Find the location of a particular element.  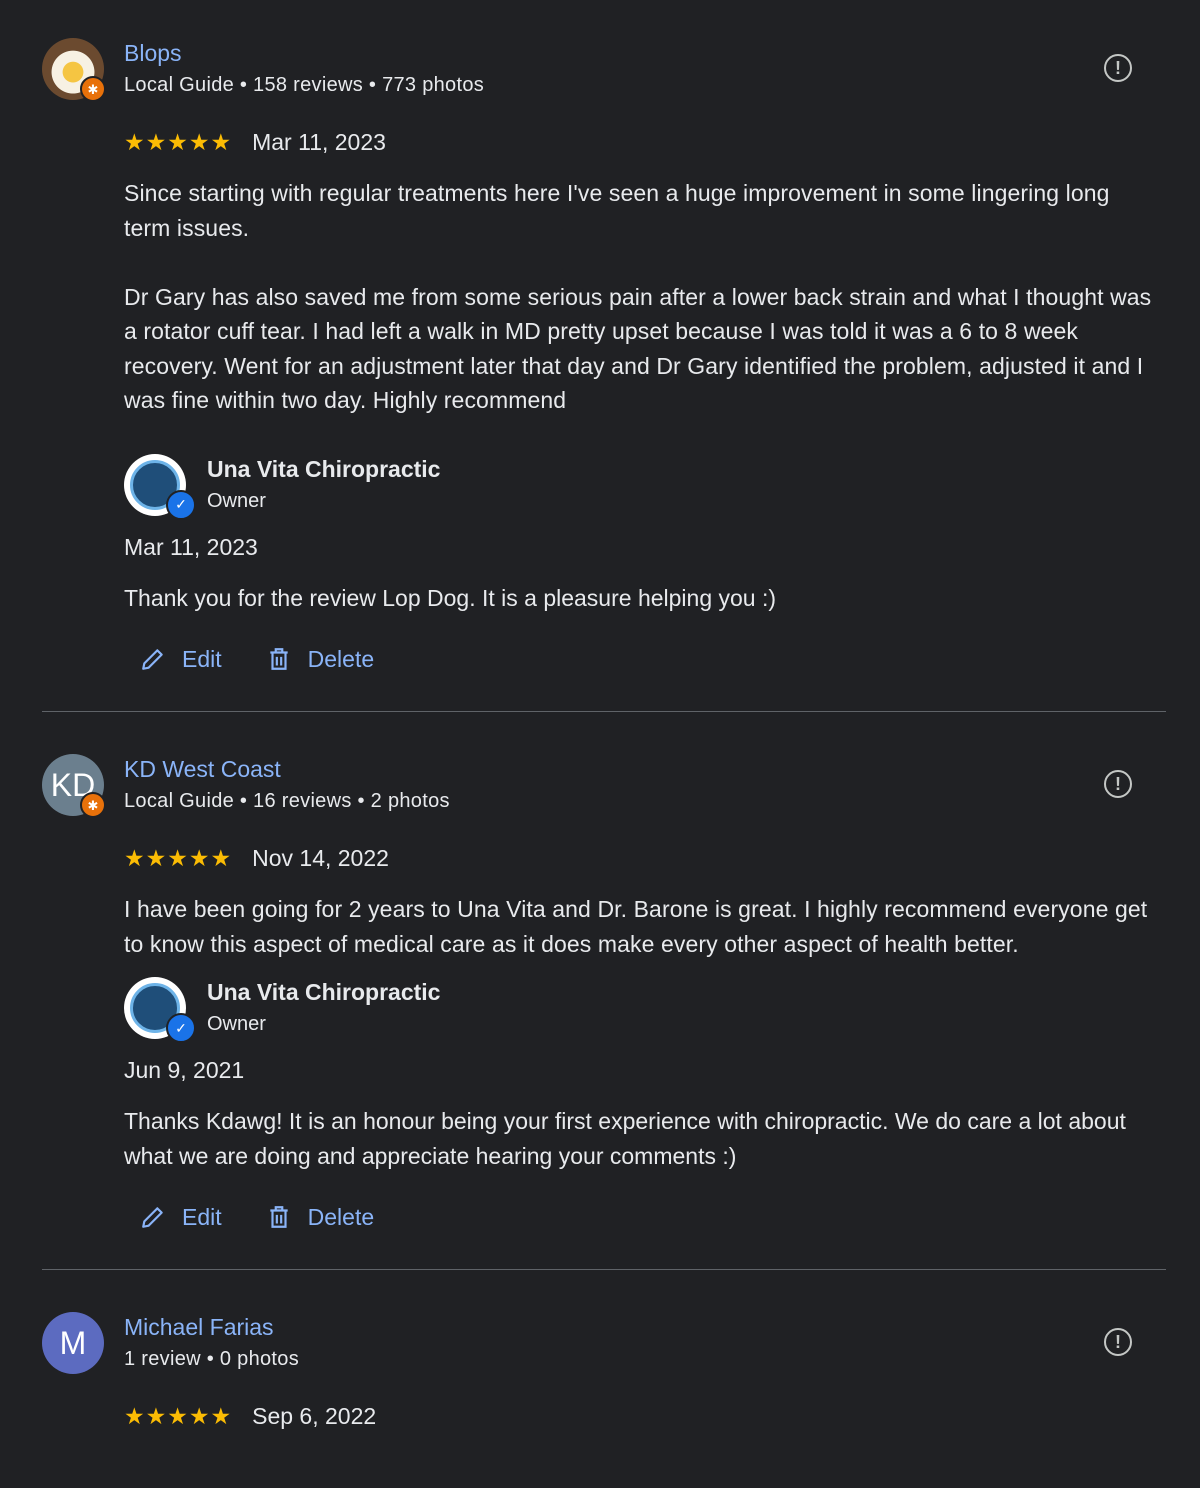

avatar: M is located at coordinates (73, 1343).